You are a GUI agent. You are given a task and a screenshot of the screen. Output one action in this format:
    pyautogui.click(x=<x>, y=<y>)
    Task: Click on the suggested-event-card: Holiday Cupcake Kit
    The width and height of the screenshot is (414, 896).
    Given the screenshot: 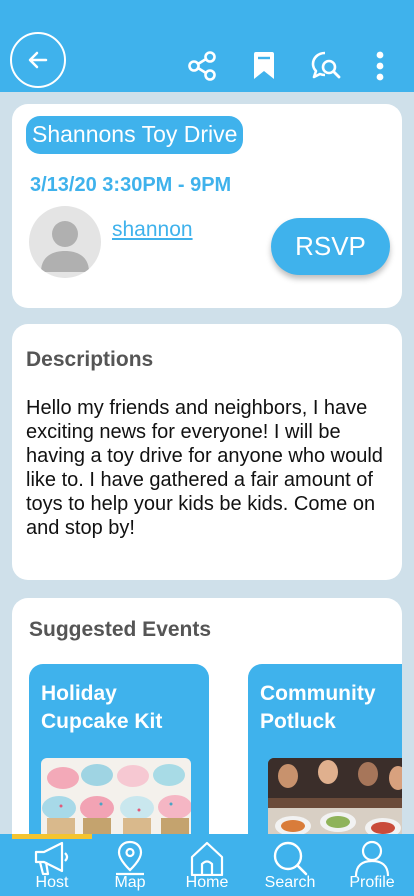 What is the action you would take?
    pyautogui.click(x=119, y=761)
    